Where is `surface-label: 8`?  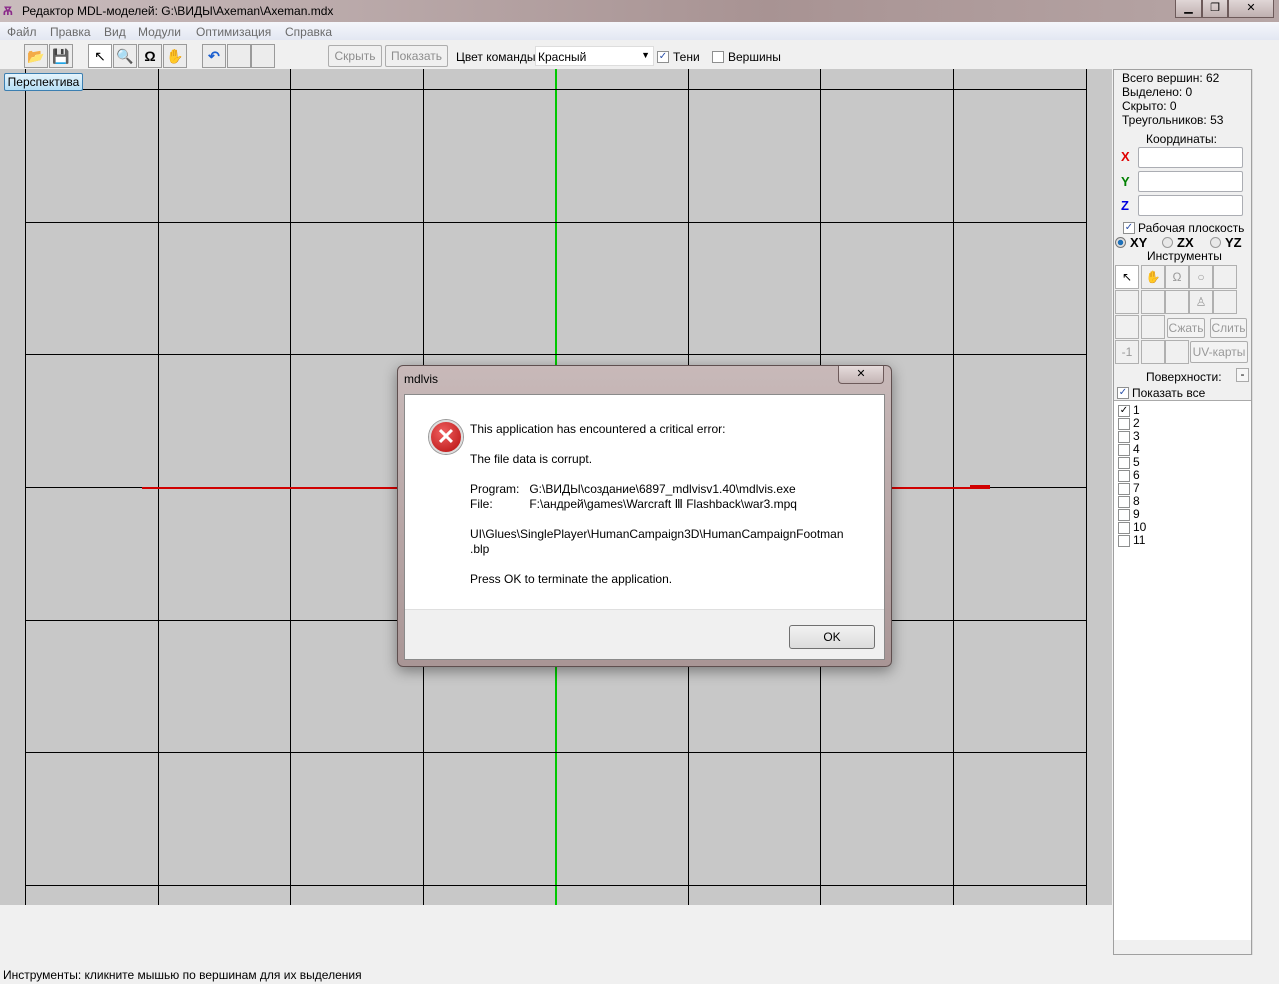 surface-label: 8 is located at coordinates (1136, 501).